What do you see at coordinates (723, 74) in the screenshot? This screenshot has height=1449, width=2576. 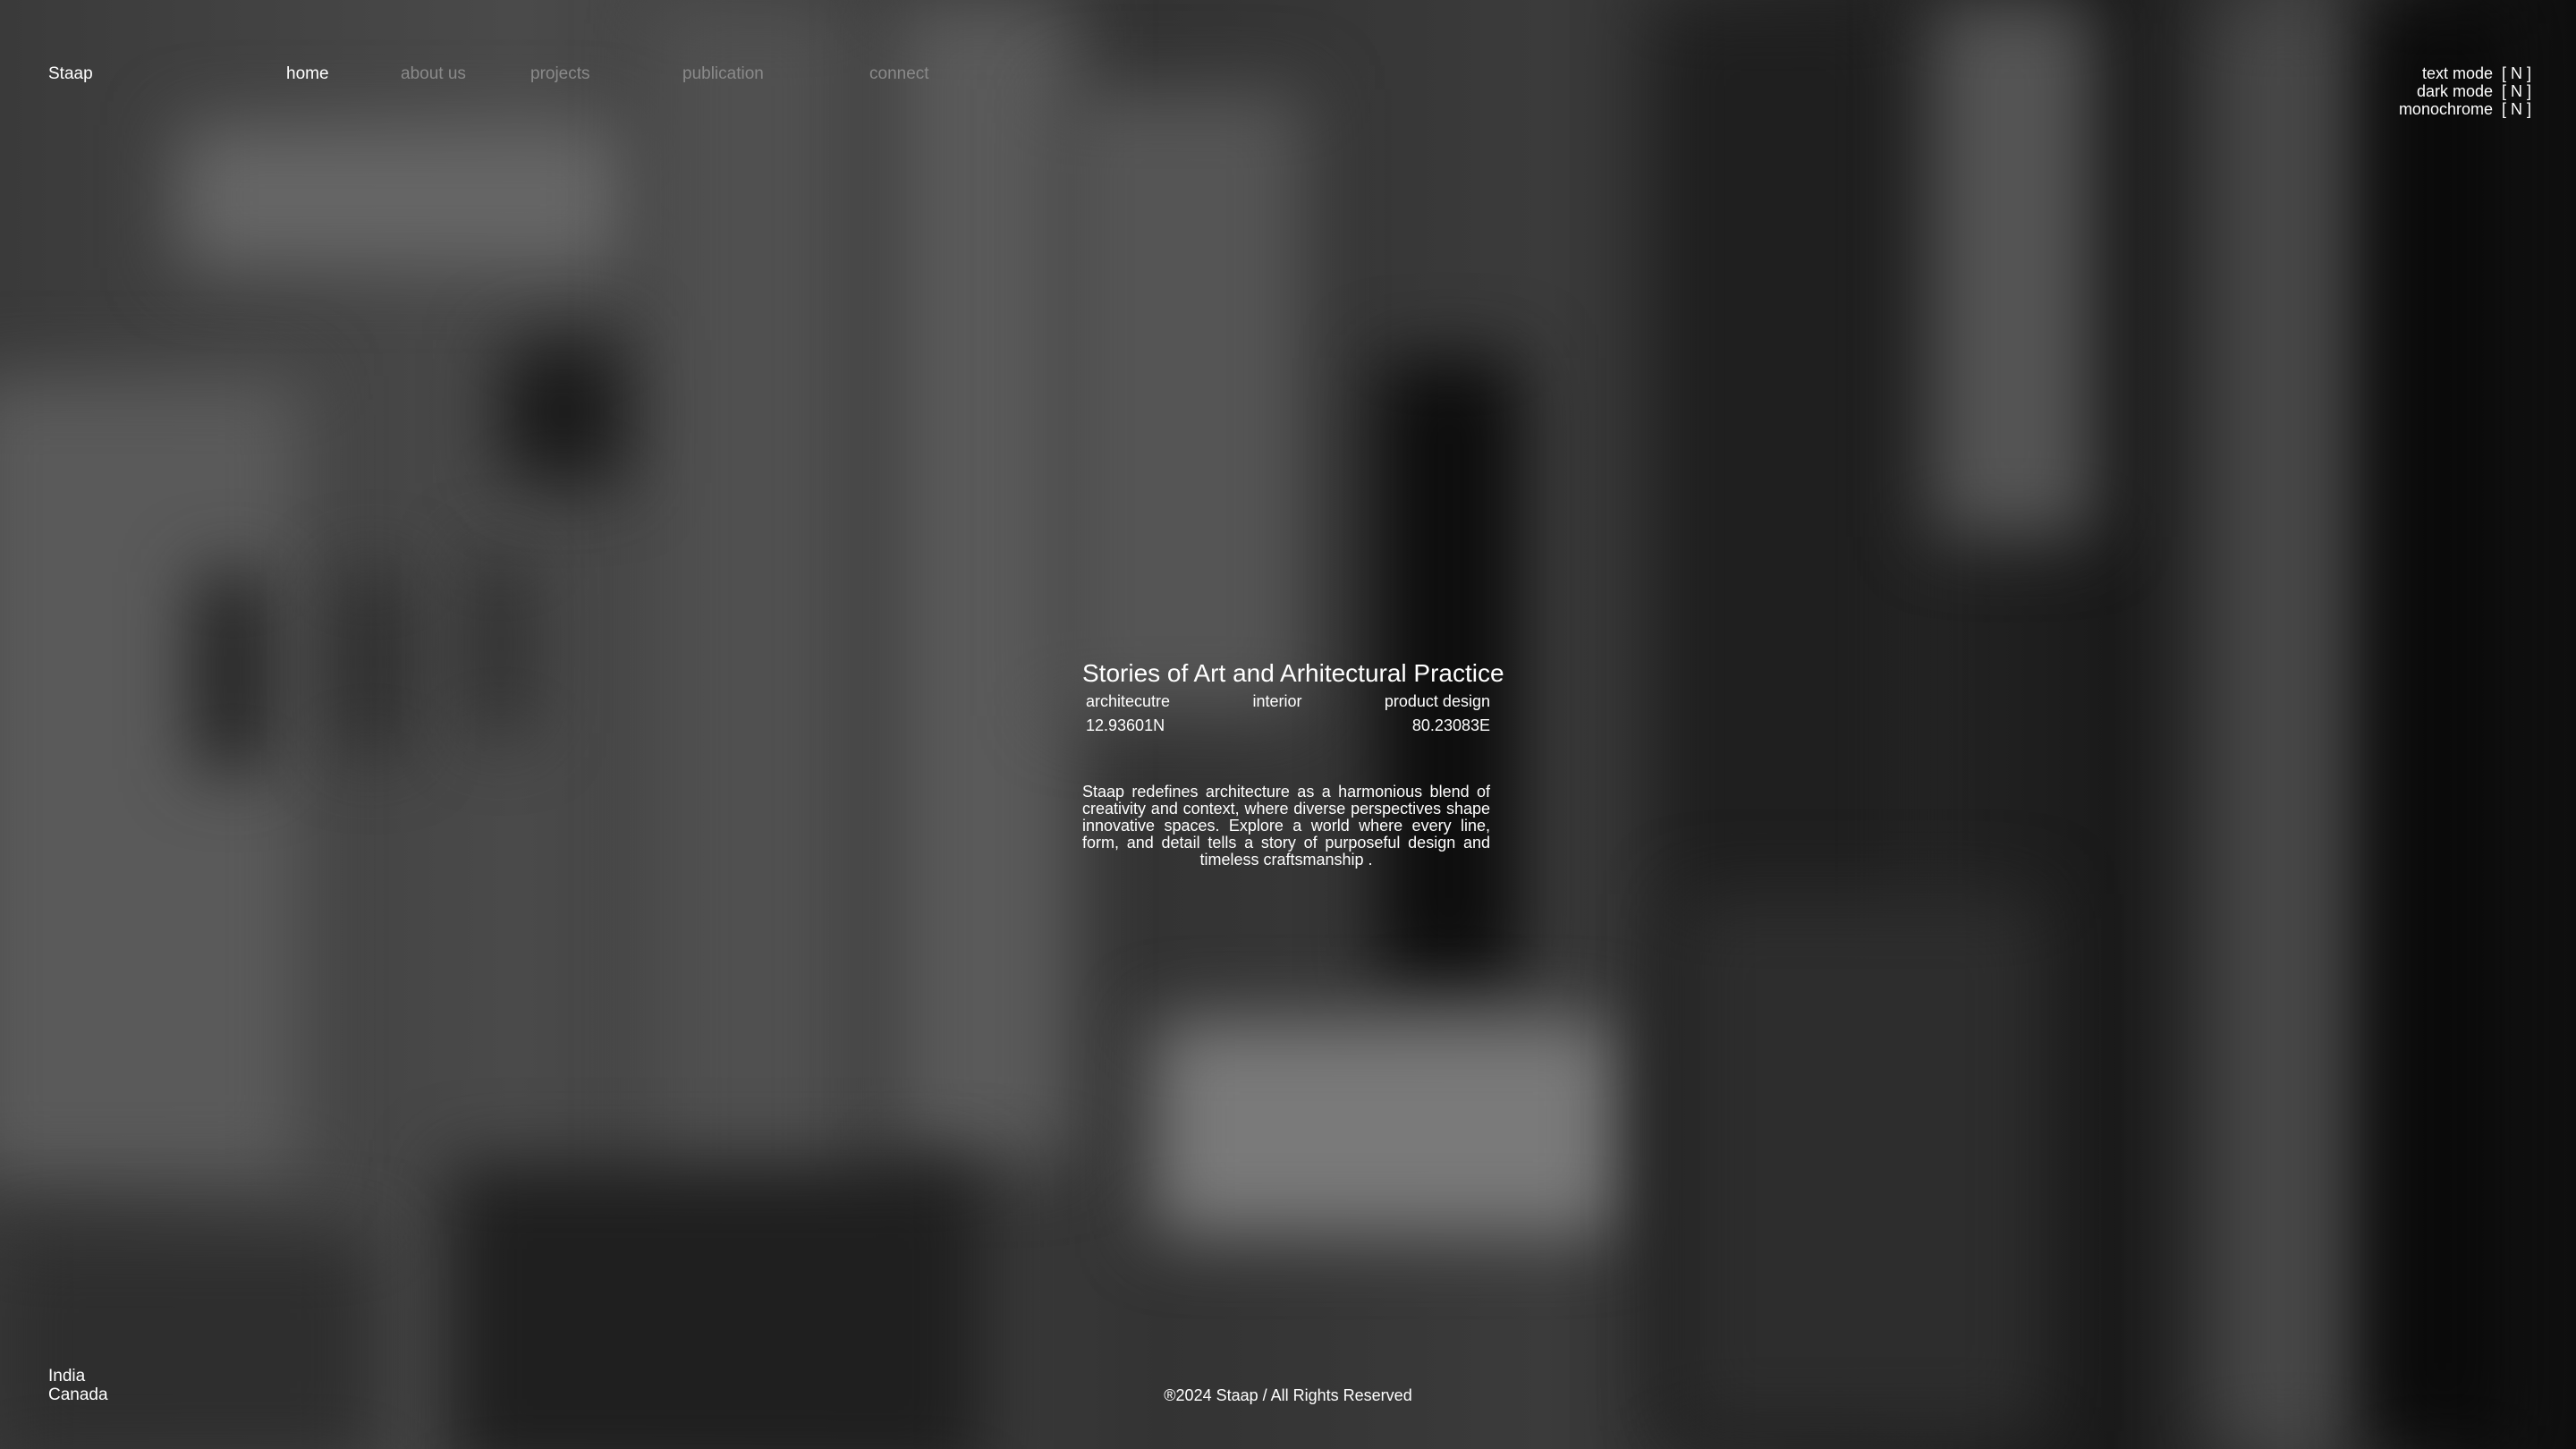 I see `nav-publication: publication` at bounding box center [723, 74].